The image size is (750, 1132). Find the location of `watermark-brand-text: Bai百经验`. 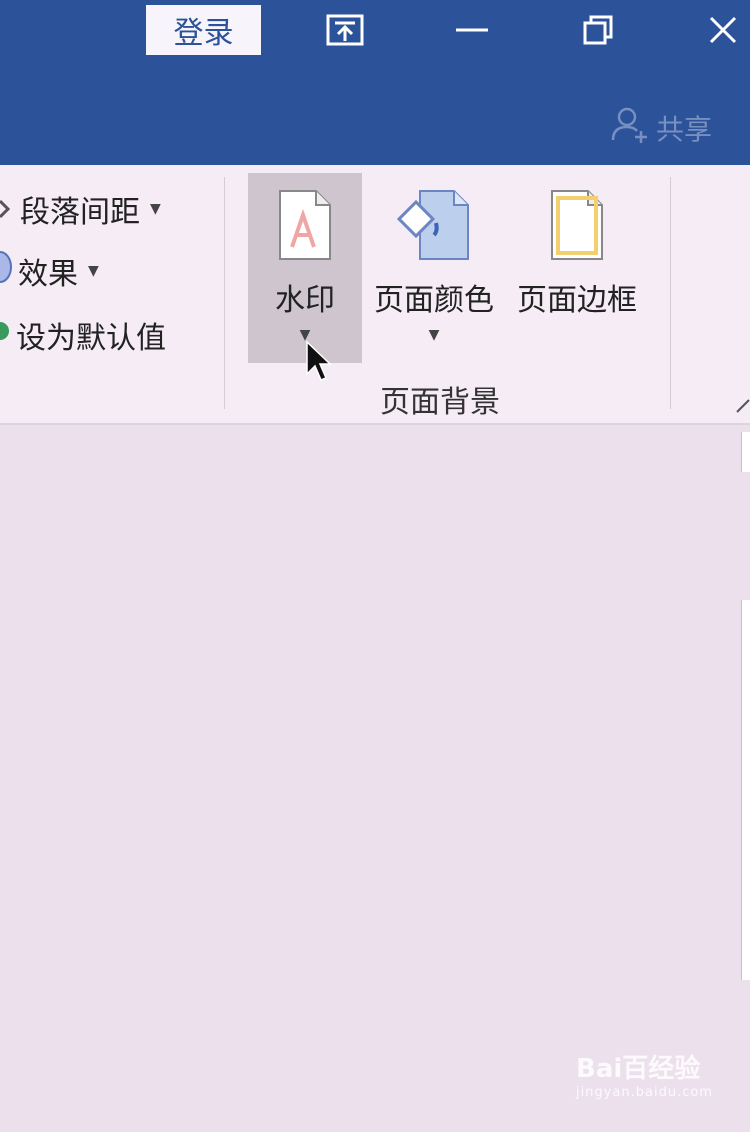

watermark-brand-text: Bai百经验 is located at coordinates (638, 1069).